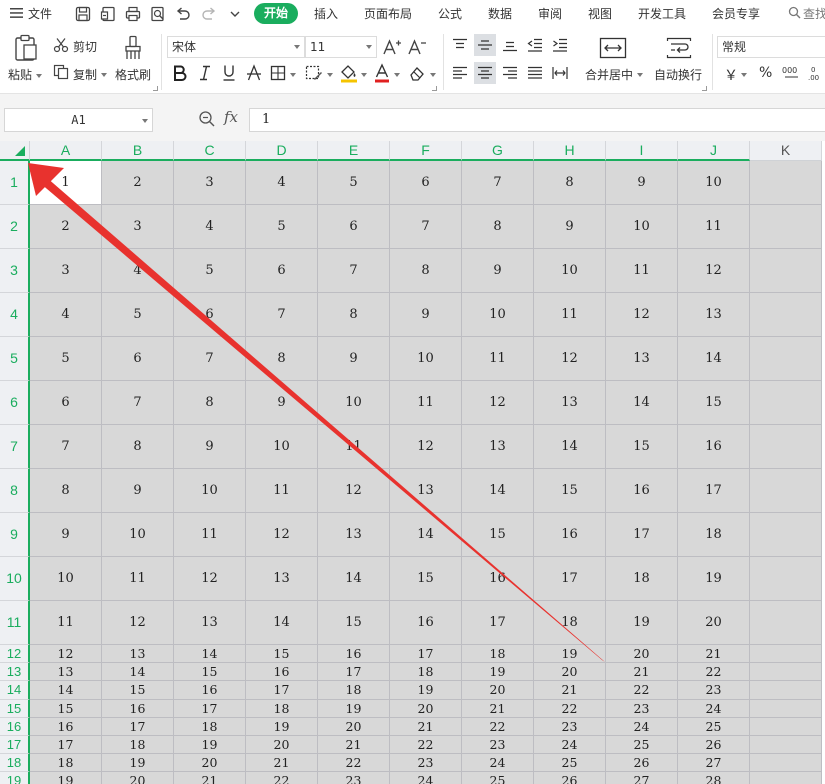 This screenshot has width=825, height=784. I want to click on cell-k12, so click(786, 654).